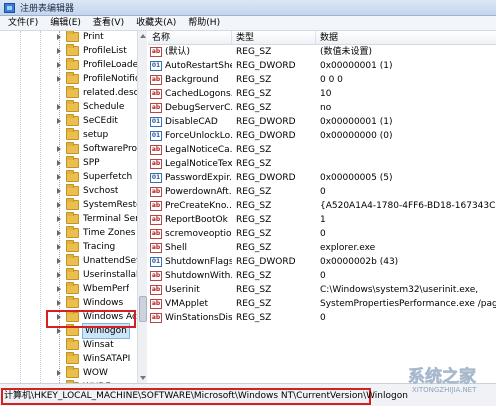 The image size is (496, 406). I want to click on value-name: ReportBootOk, so click(196, 220).